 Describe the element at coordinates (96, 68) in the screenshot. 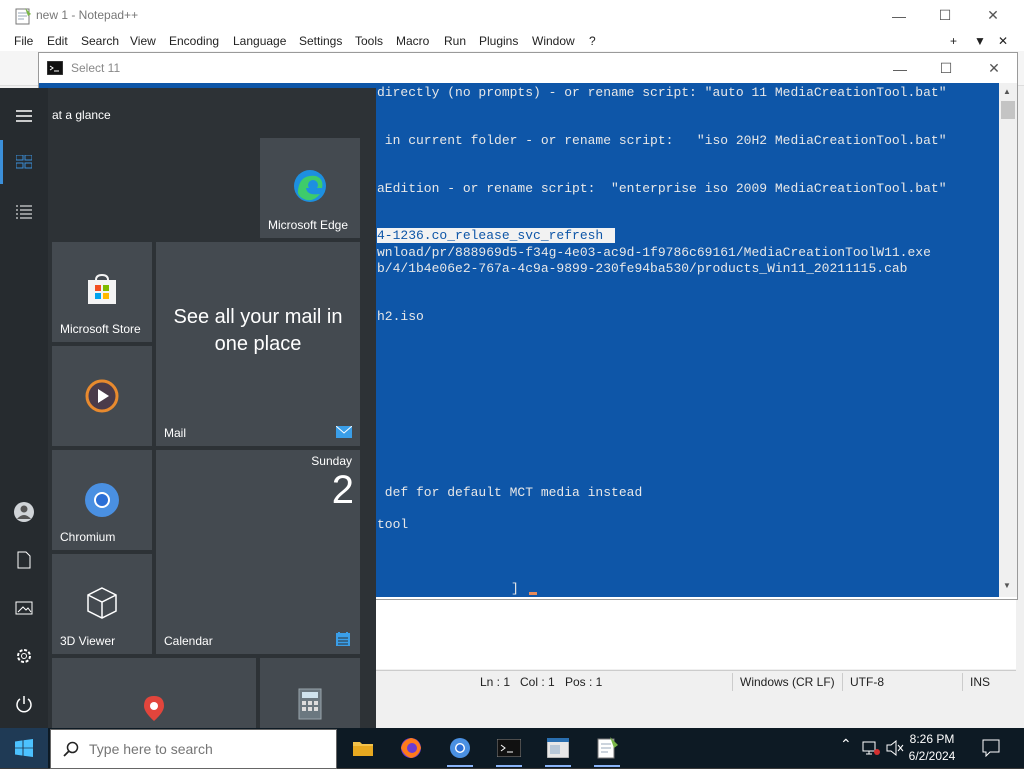

I see `console-title: Select 11` at that location.